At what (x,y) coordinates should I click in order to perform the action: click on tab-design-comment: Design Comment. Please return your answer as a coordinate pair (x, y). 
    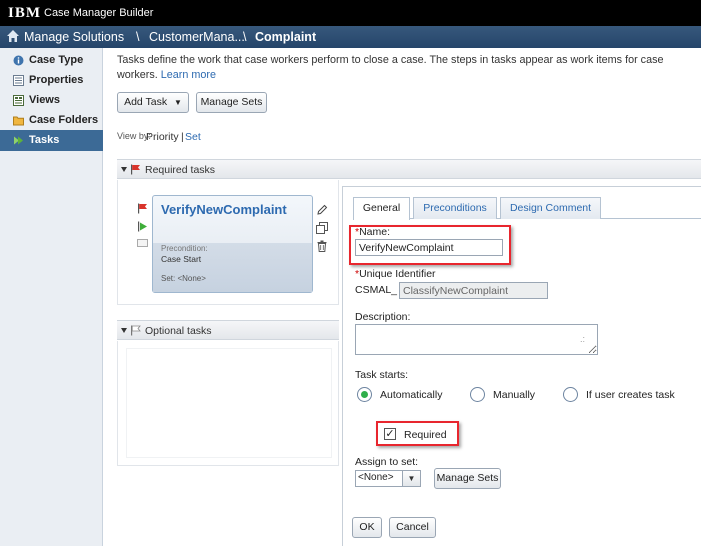
    Looking at the image, I should click on (550, 208).